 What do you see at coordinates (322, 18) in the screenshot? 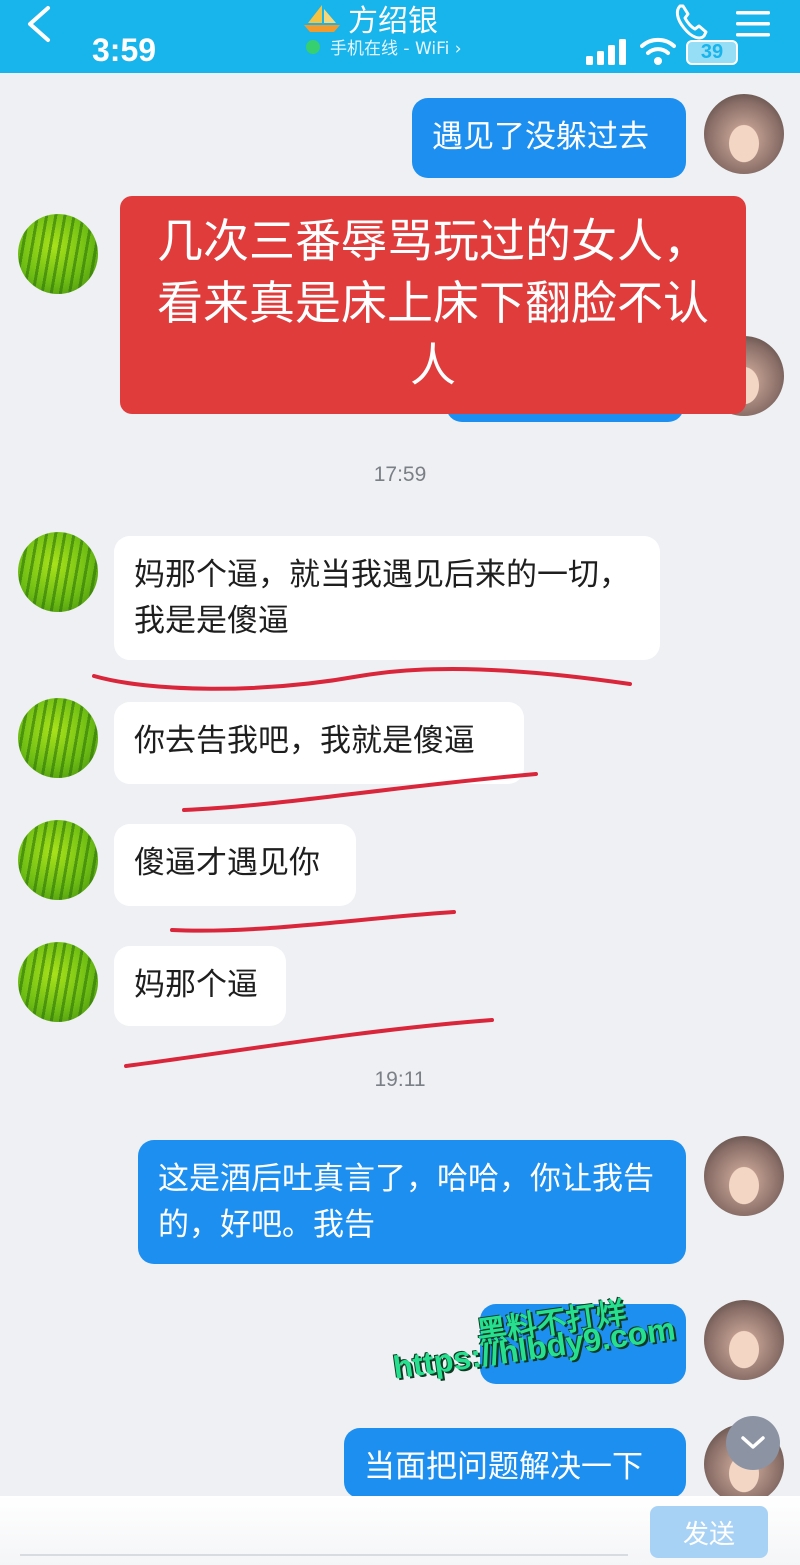
I see `sailboat-icon` at bounding box center [322, 18].